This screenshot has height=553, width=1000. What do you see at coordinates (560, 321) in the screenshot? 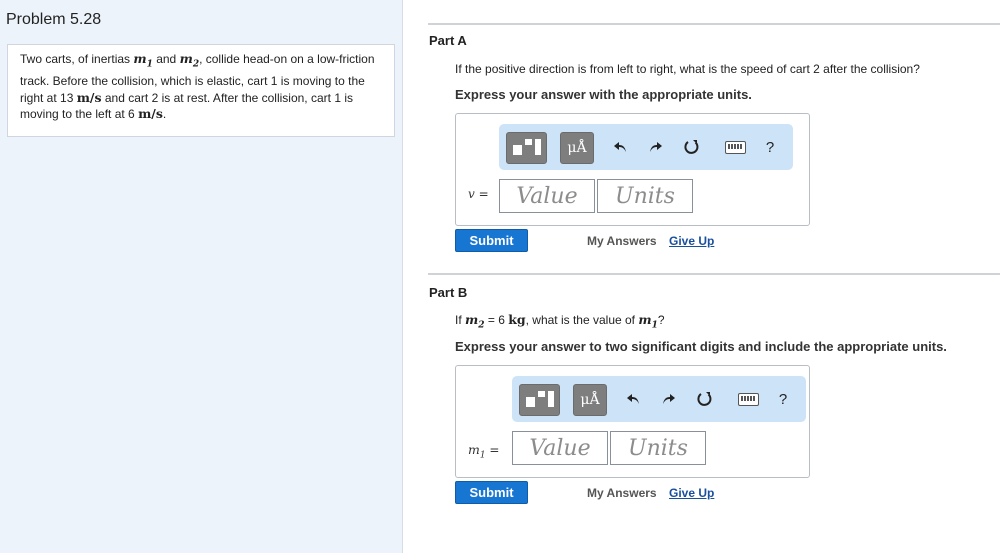
I see `part-b-question: If m2 = 6 kg, what is the value of m1?` at bounding box center [560, 321].